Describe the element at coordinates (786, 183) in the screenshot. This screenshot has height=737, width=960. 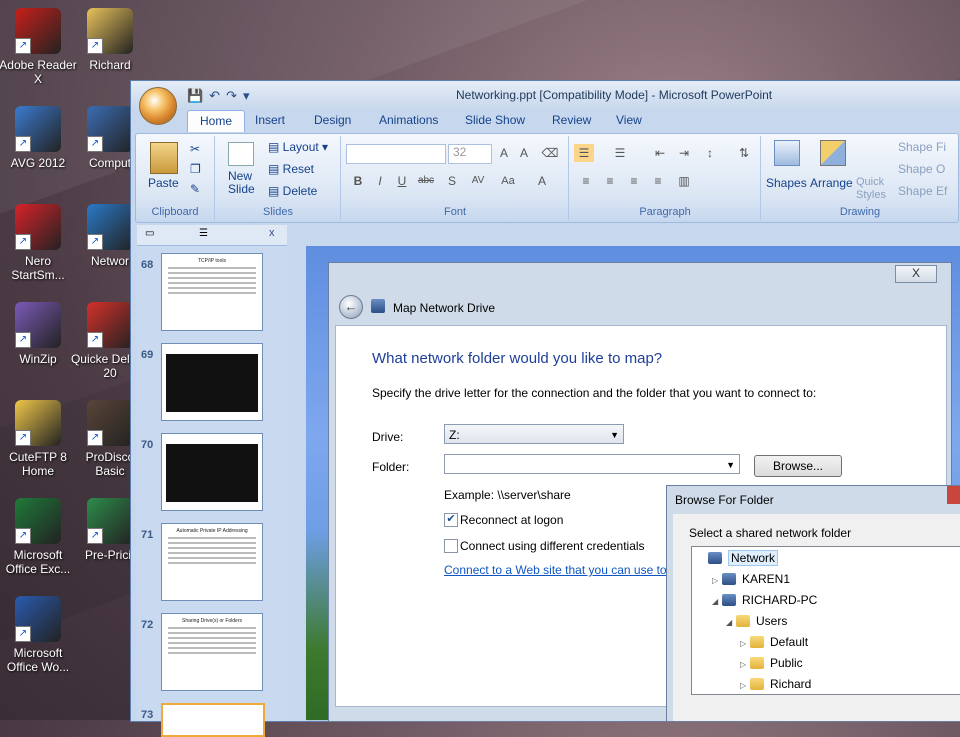
I see `shapes-button: Shapes` at that location.